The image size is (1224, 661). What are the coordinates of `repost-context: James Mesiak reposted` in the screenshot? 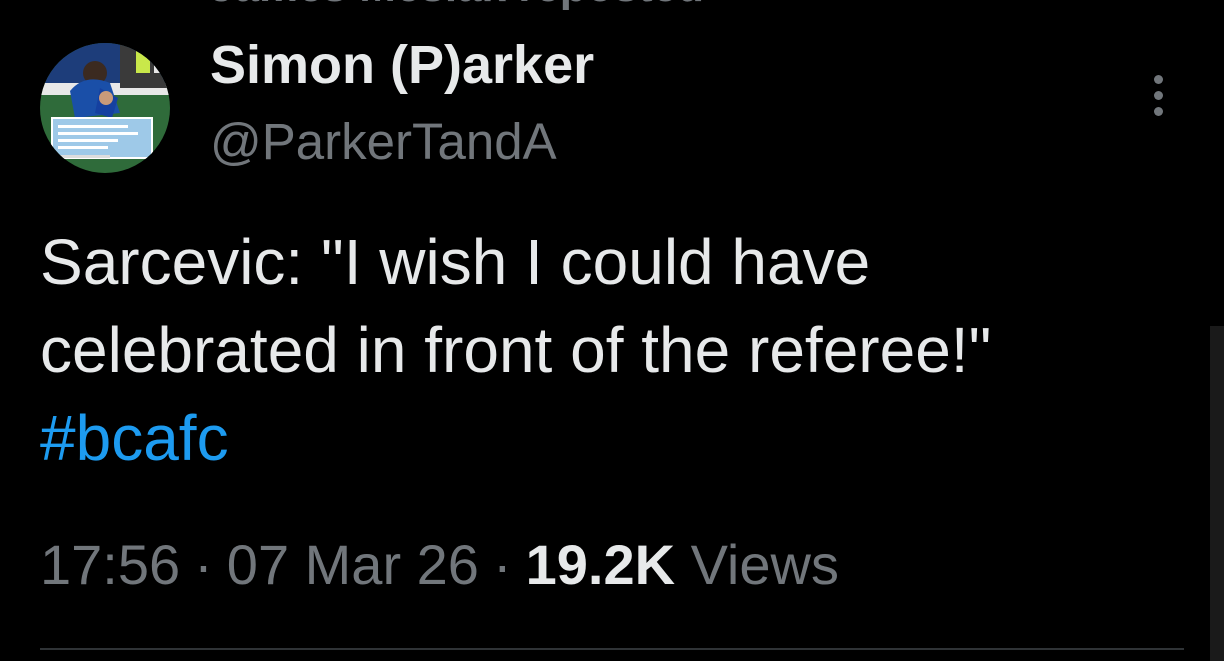 It's located at (457, 6).